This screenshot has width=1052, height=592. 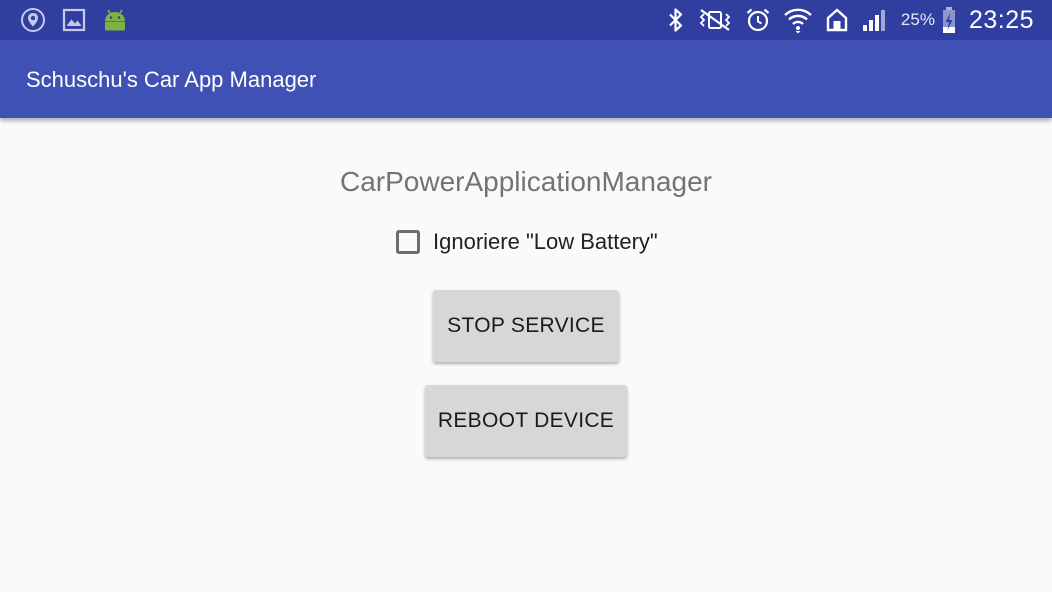 What do you see at coordinates (408, 242) in the screenshot?
I see `ignore-low-battery-checkbox` at bounding box center [408, 242].